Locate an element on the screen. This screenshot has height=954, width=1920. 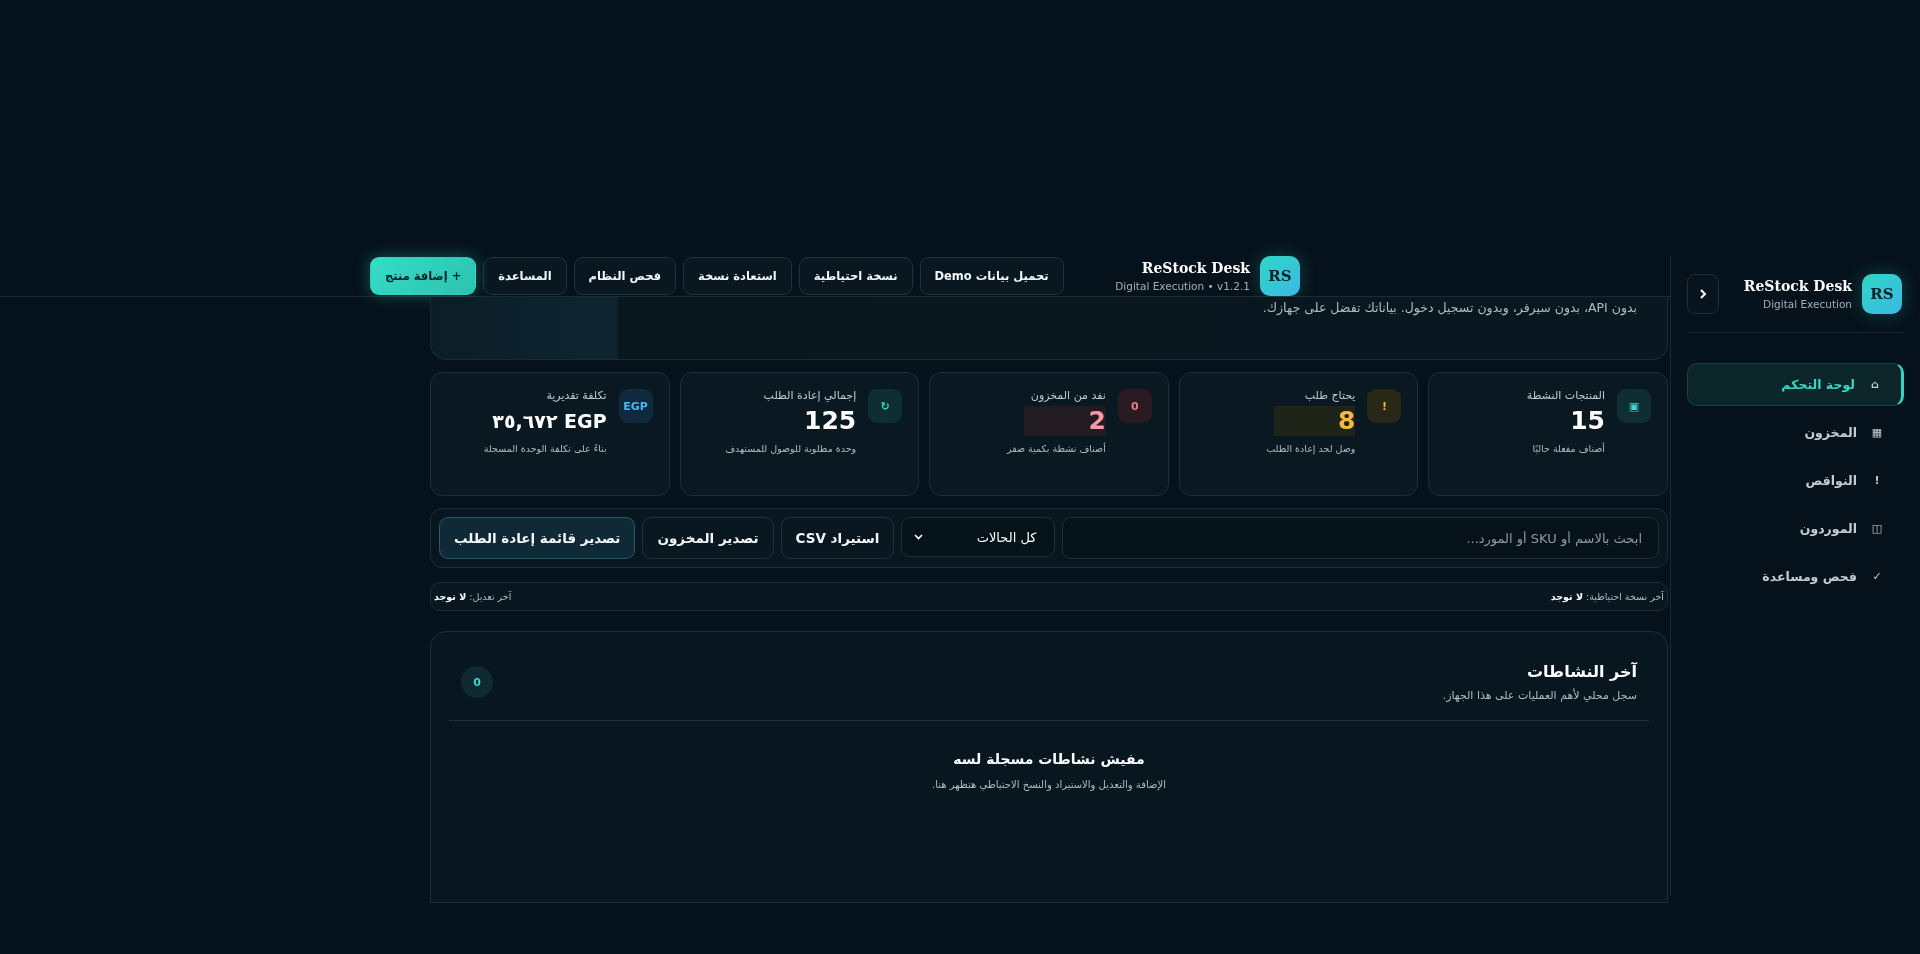
stat-value: 2 is located at coordinates (1065, 421).